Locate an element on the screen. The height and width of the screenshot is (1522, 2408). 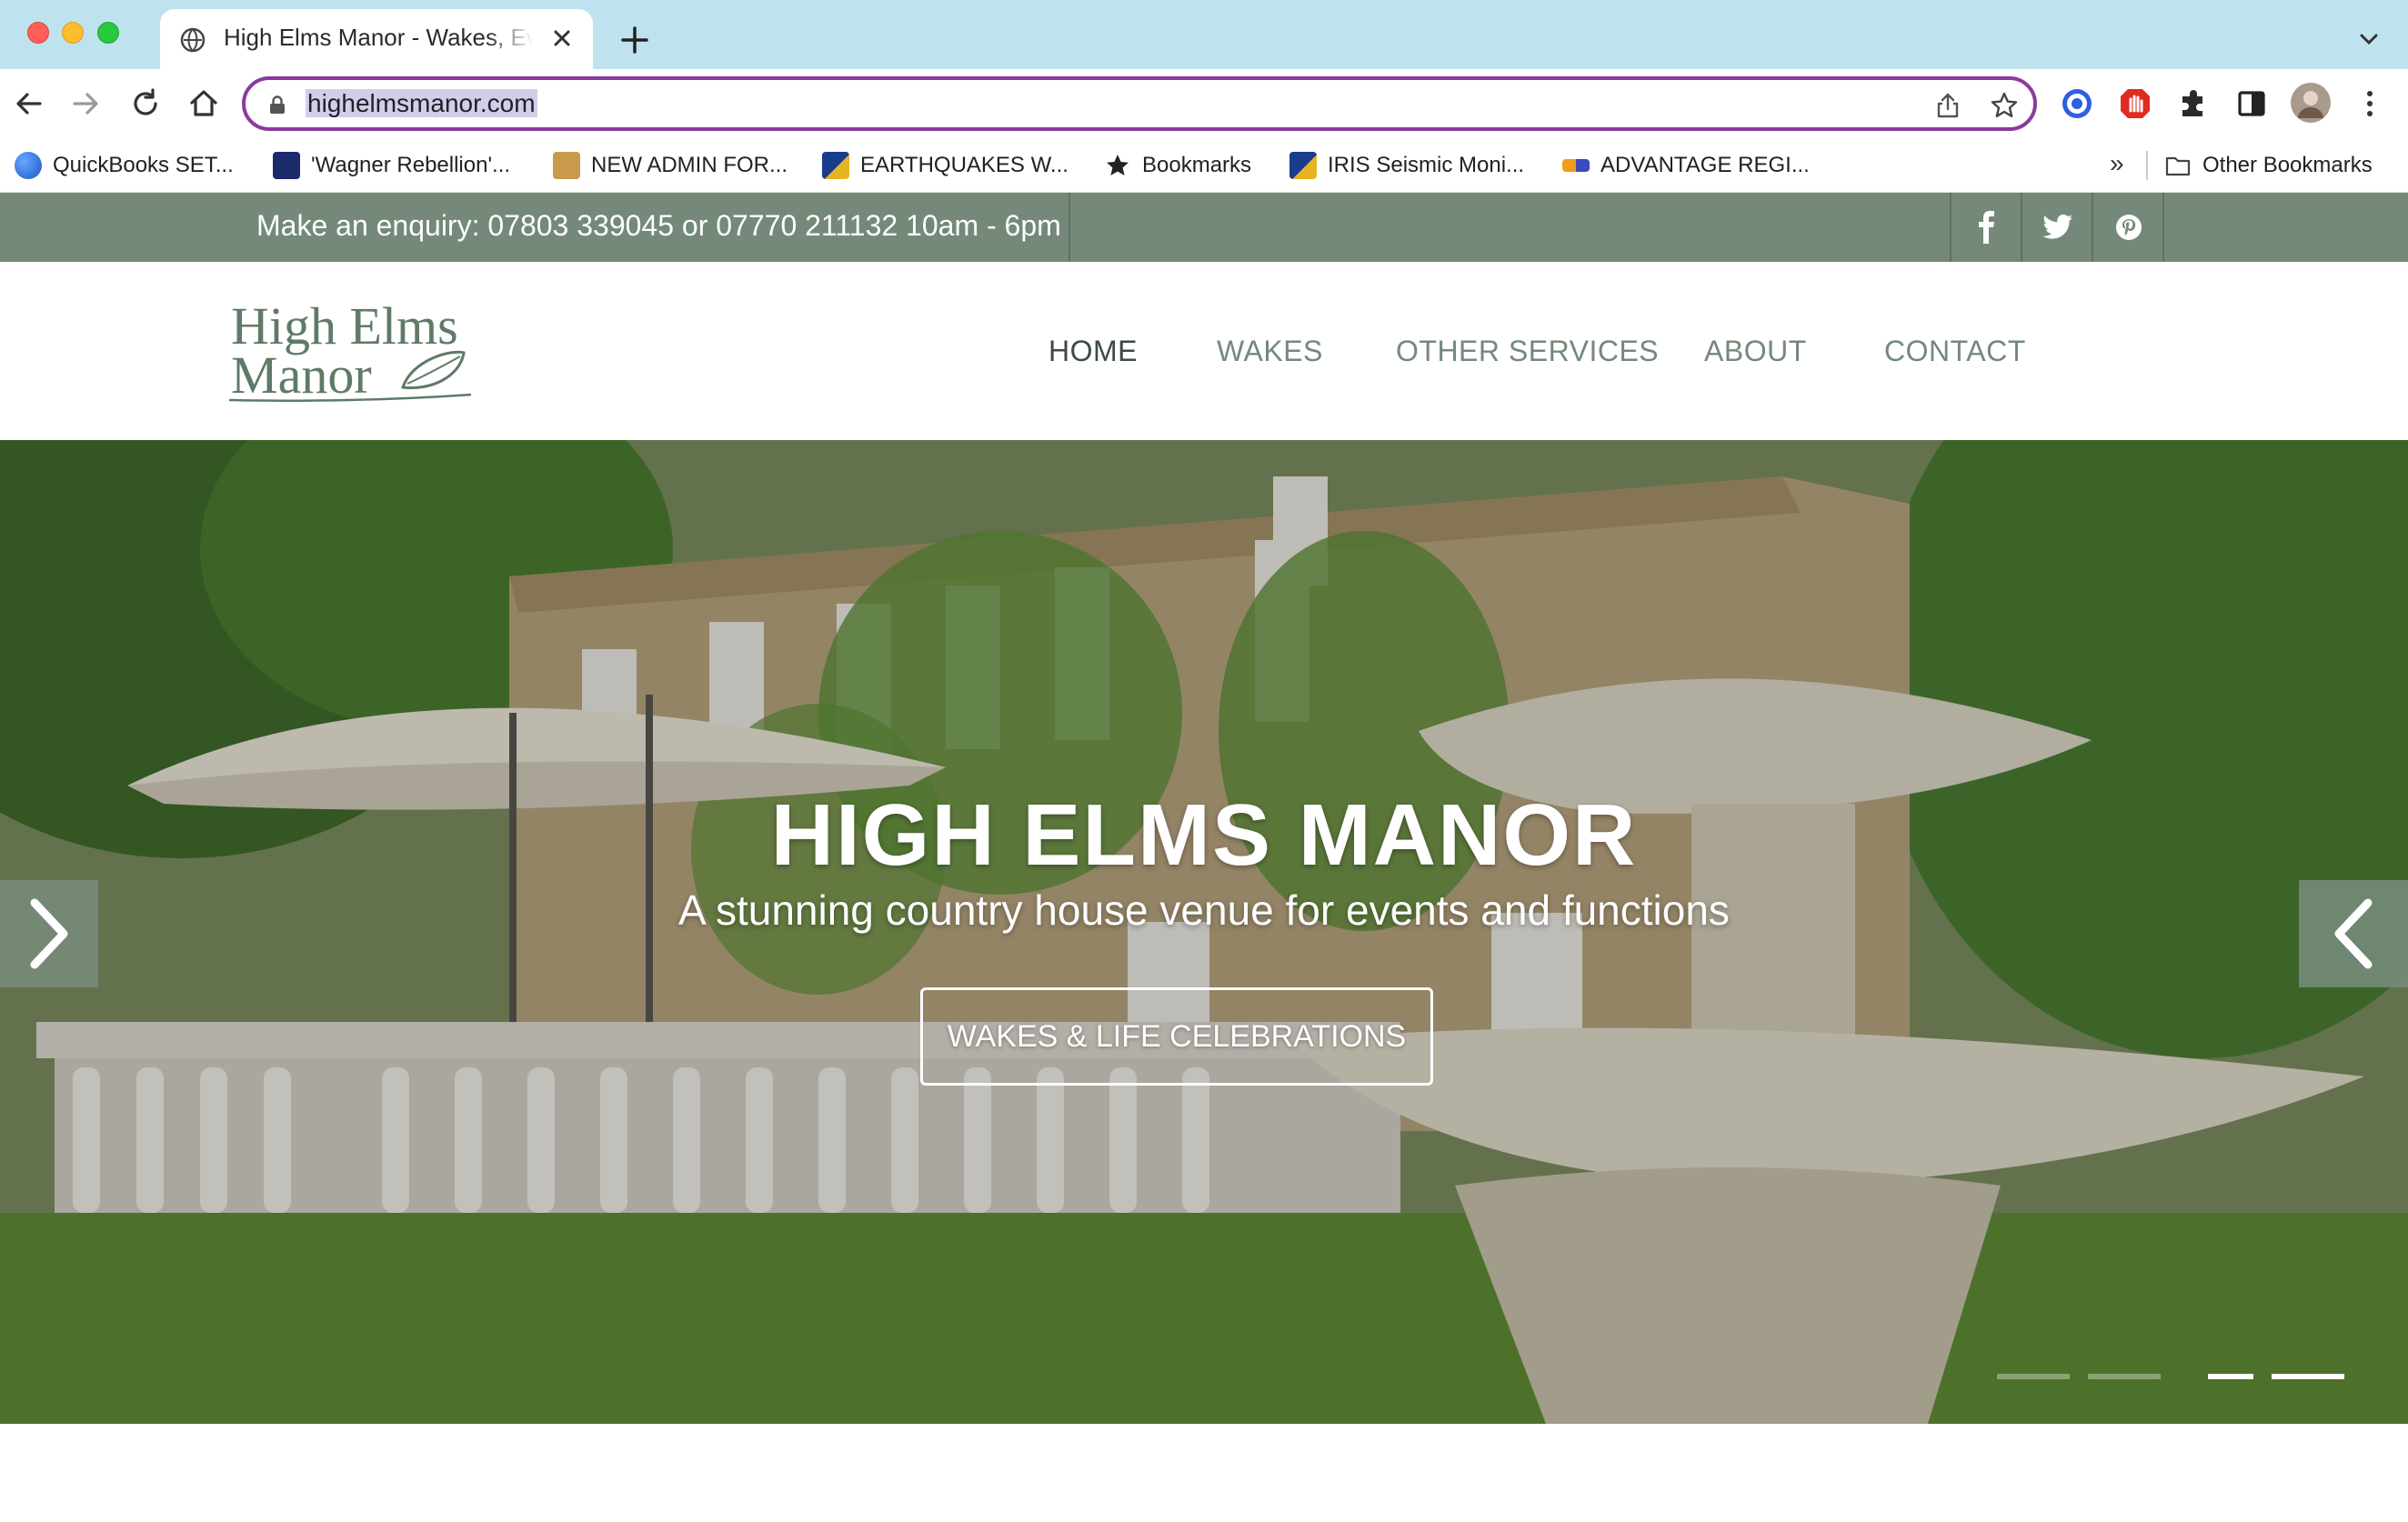
earthquake-icon is located at coordinates (835, 165).